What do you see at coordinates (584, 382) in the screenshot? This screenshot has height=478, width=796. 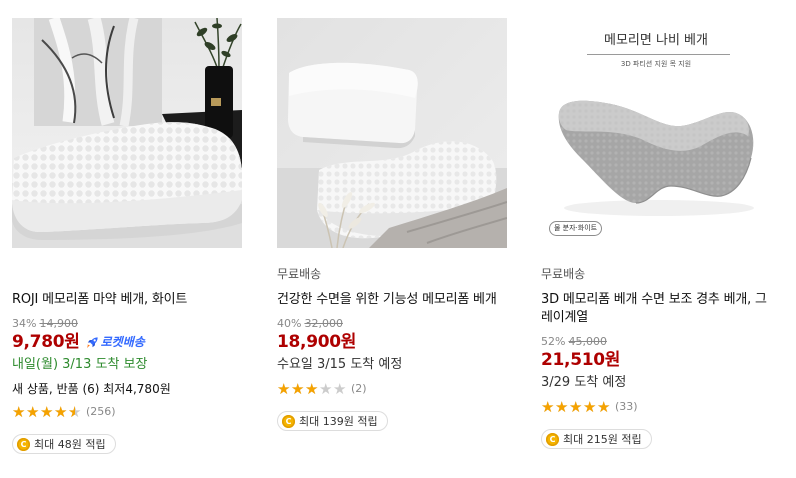 I see `arrival-info: 3/29 도착 예정` at bounding box center [584, 382].